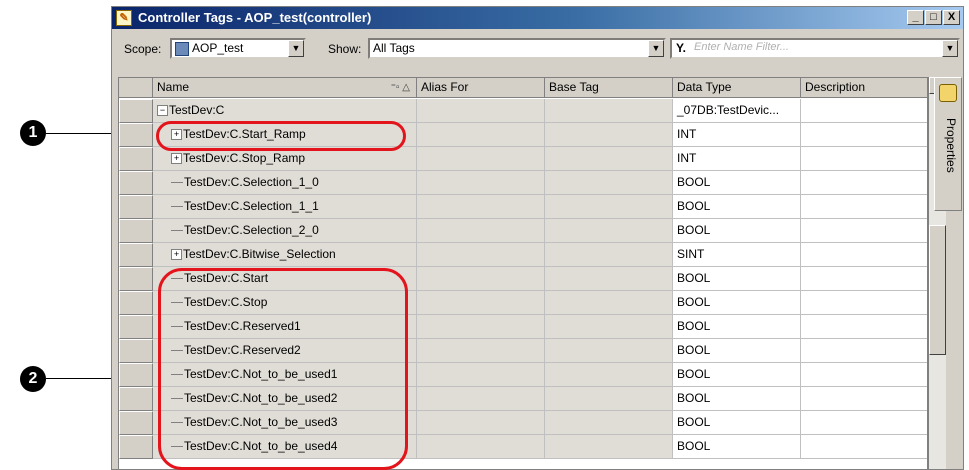 The width and height of the screenshot is (969, 470). Describe the element at coordinates (737, 88) in the screenshot. I see `column-header-data-type: Data Type` at that location.